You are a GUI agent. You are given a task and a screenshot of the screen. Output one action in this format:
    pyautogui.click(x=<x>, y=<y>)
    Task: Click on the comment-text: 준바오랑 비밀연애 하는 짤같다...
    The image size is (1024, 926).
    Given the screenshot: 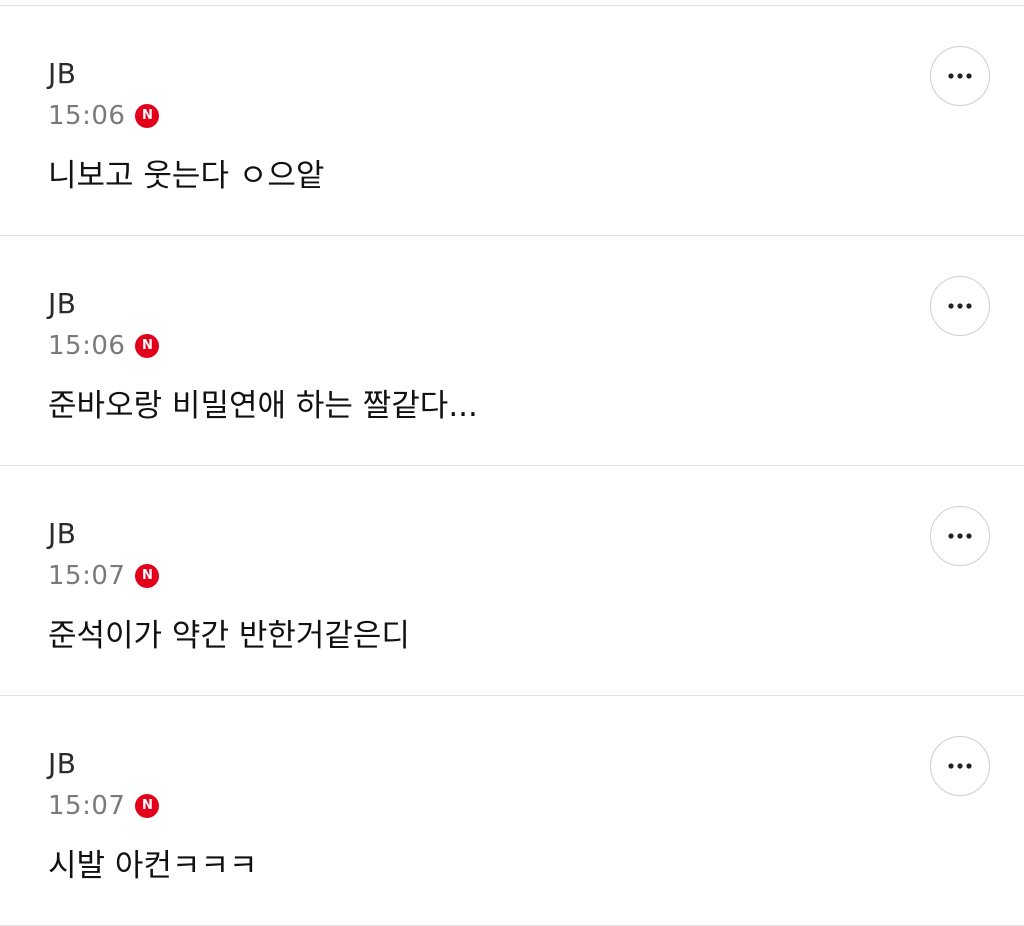 What is the action you would take?
    pyautogui.click(x=263, y=406)
    